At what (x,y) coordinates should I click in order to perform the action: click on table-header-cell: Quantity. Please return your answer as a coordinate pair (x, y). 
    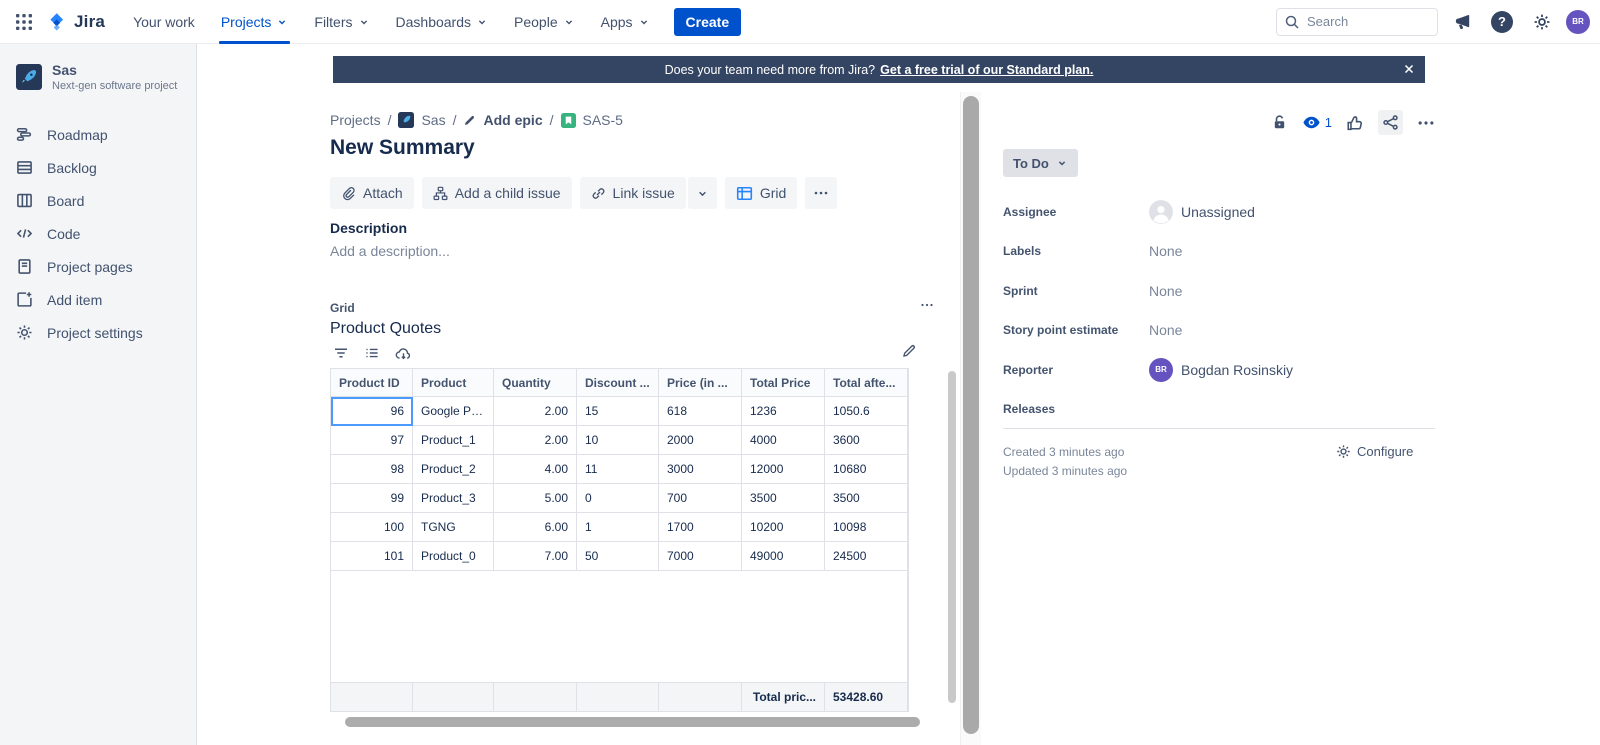
    Looking at the image, I should click on (535, 383).